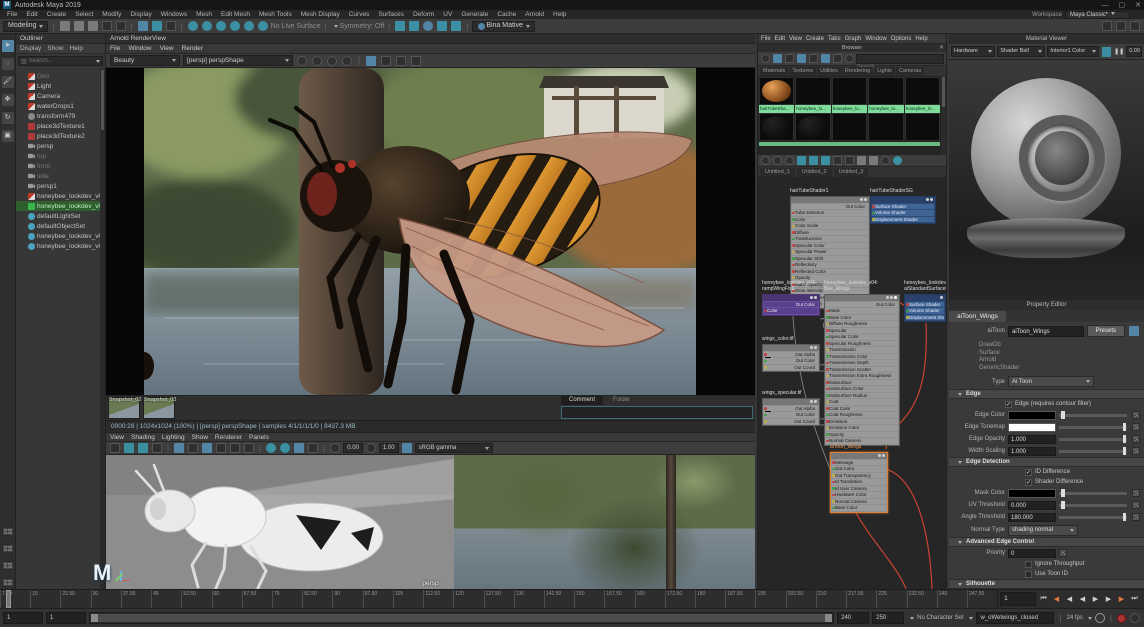 The image size is (1144, 627). Describe the element at coordinates (1107, 51) in the screenshot. I see `snapshot-camera-icon` at that location.